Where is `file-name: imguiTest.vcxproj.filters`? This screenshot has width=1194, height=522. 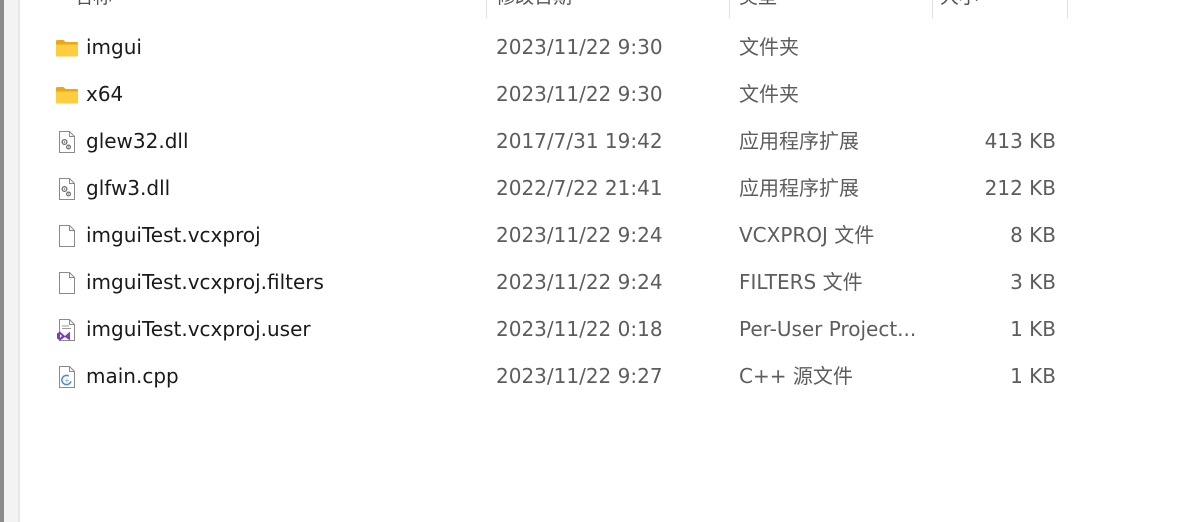 file-name: imguiTest.vcxproj.filters is located at coordinates (205, 282).